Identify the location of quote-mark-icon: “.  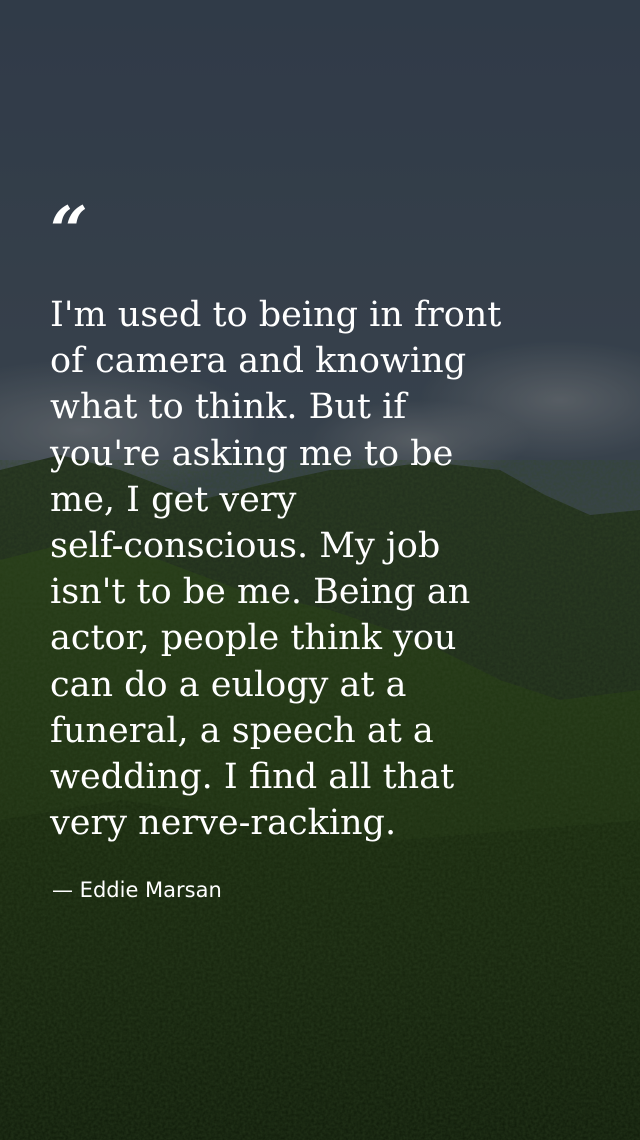
(69, 231).